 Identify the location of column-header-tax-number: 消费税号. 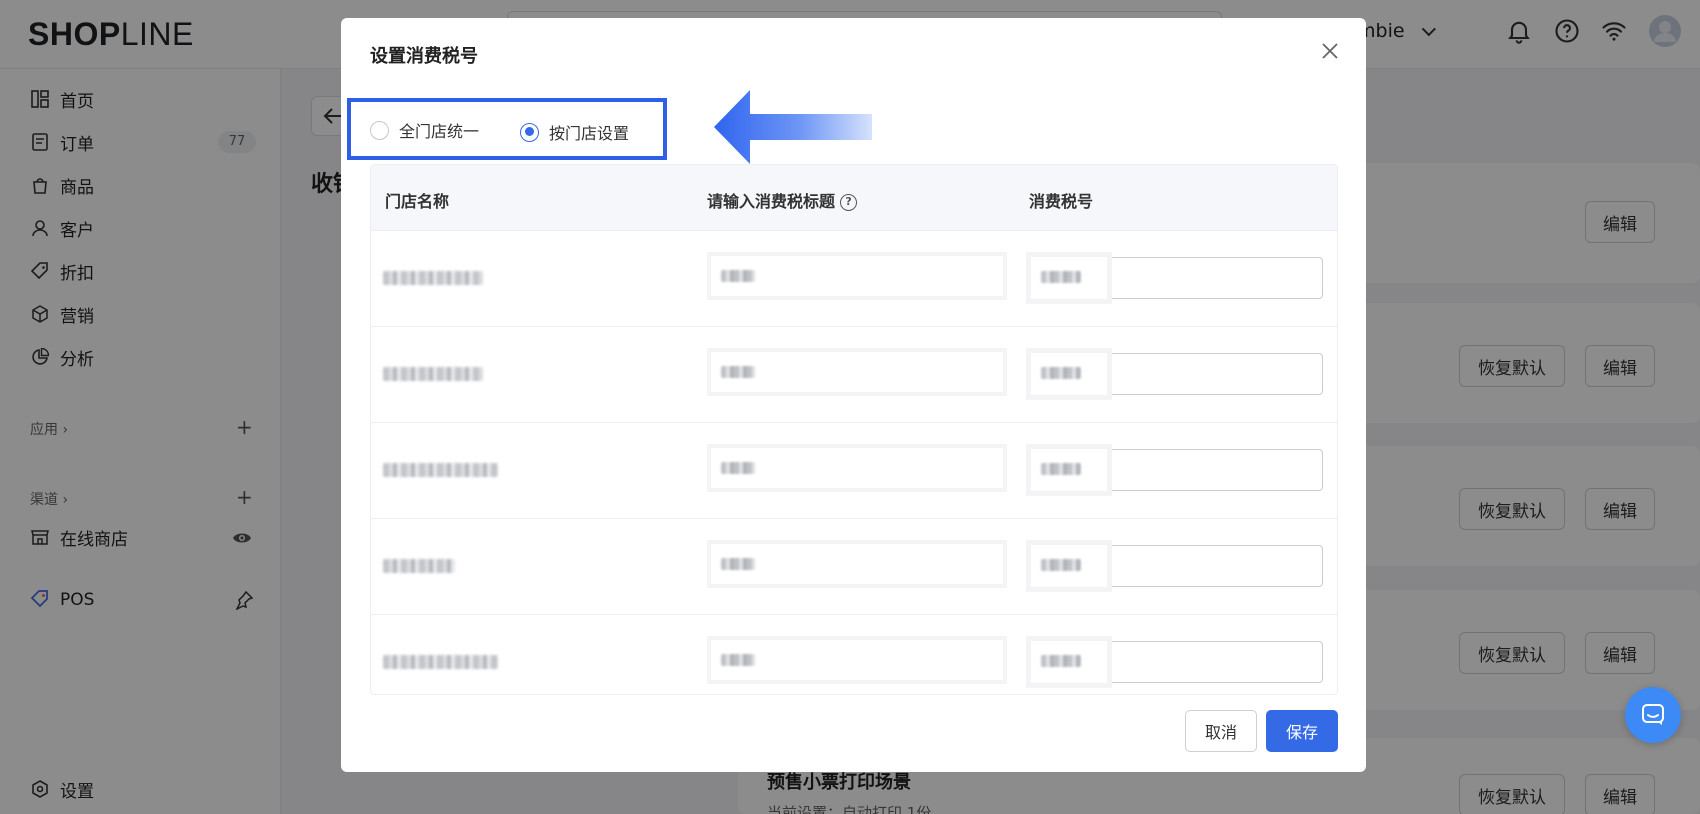
(1061, 201).